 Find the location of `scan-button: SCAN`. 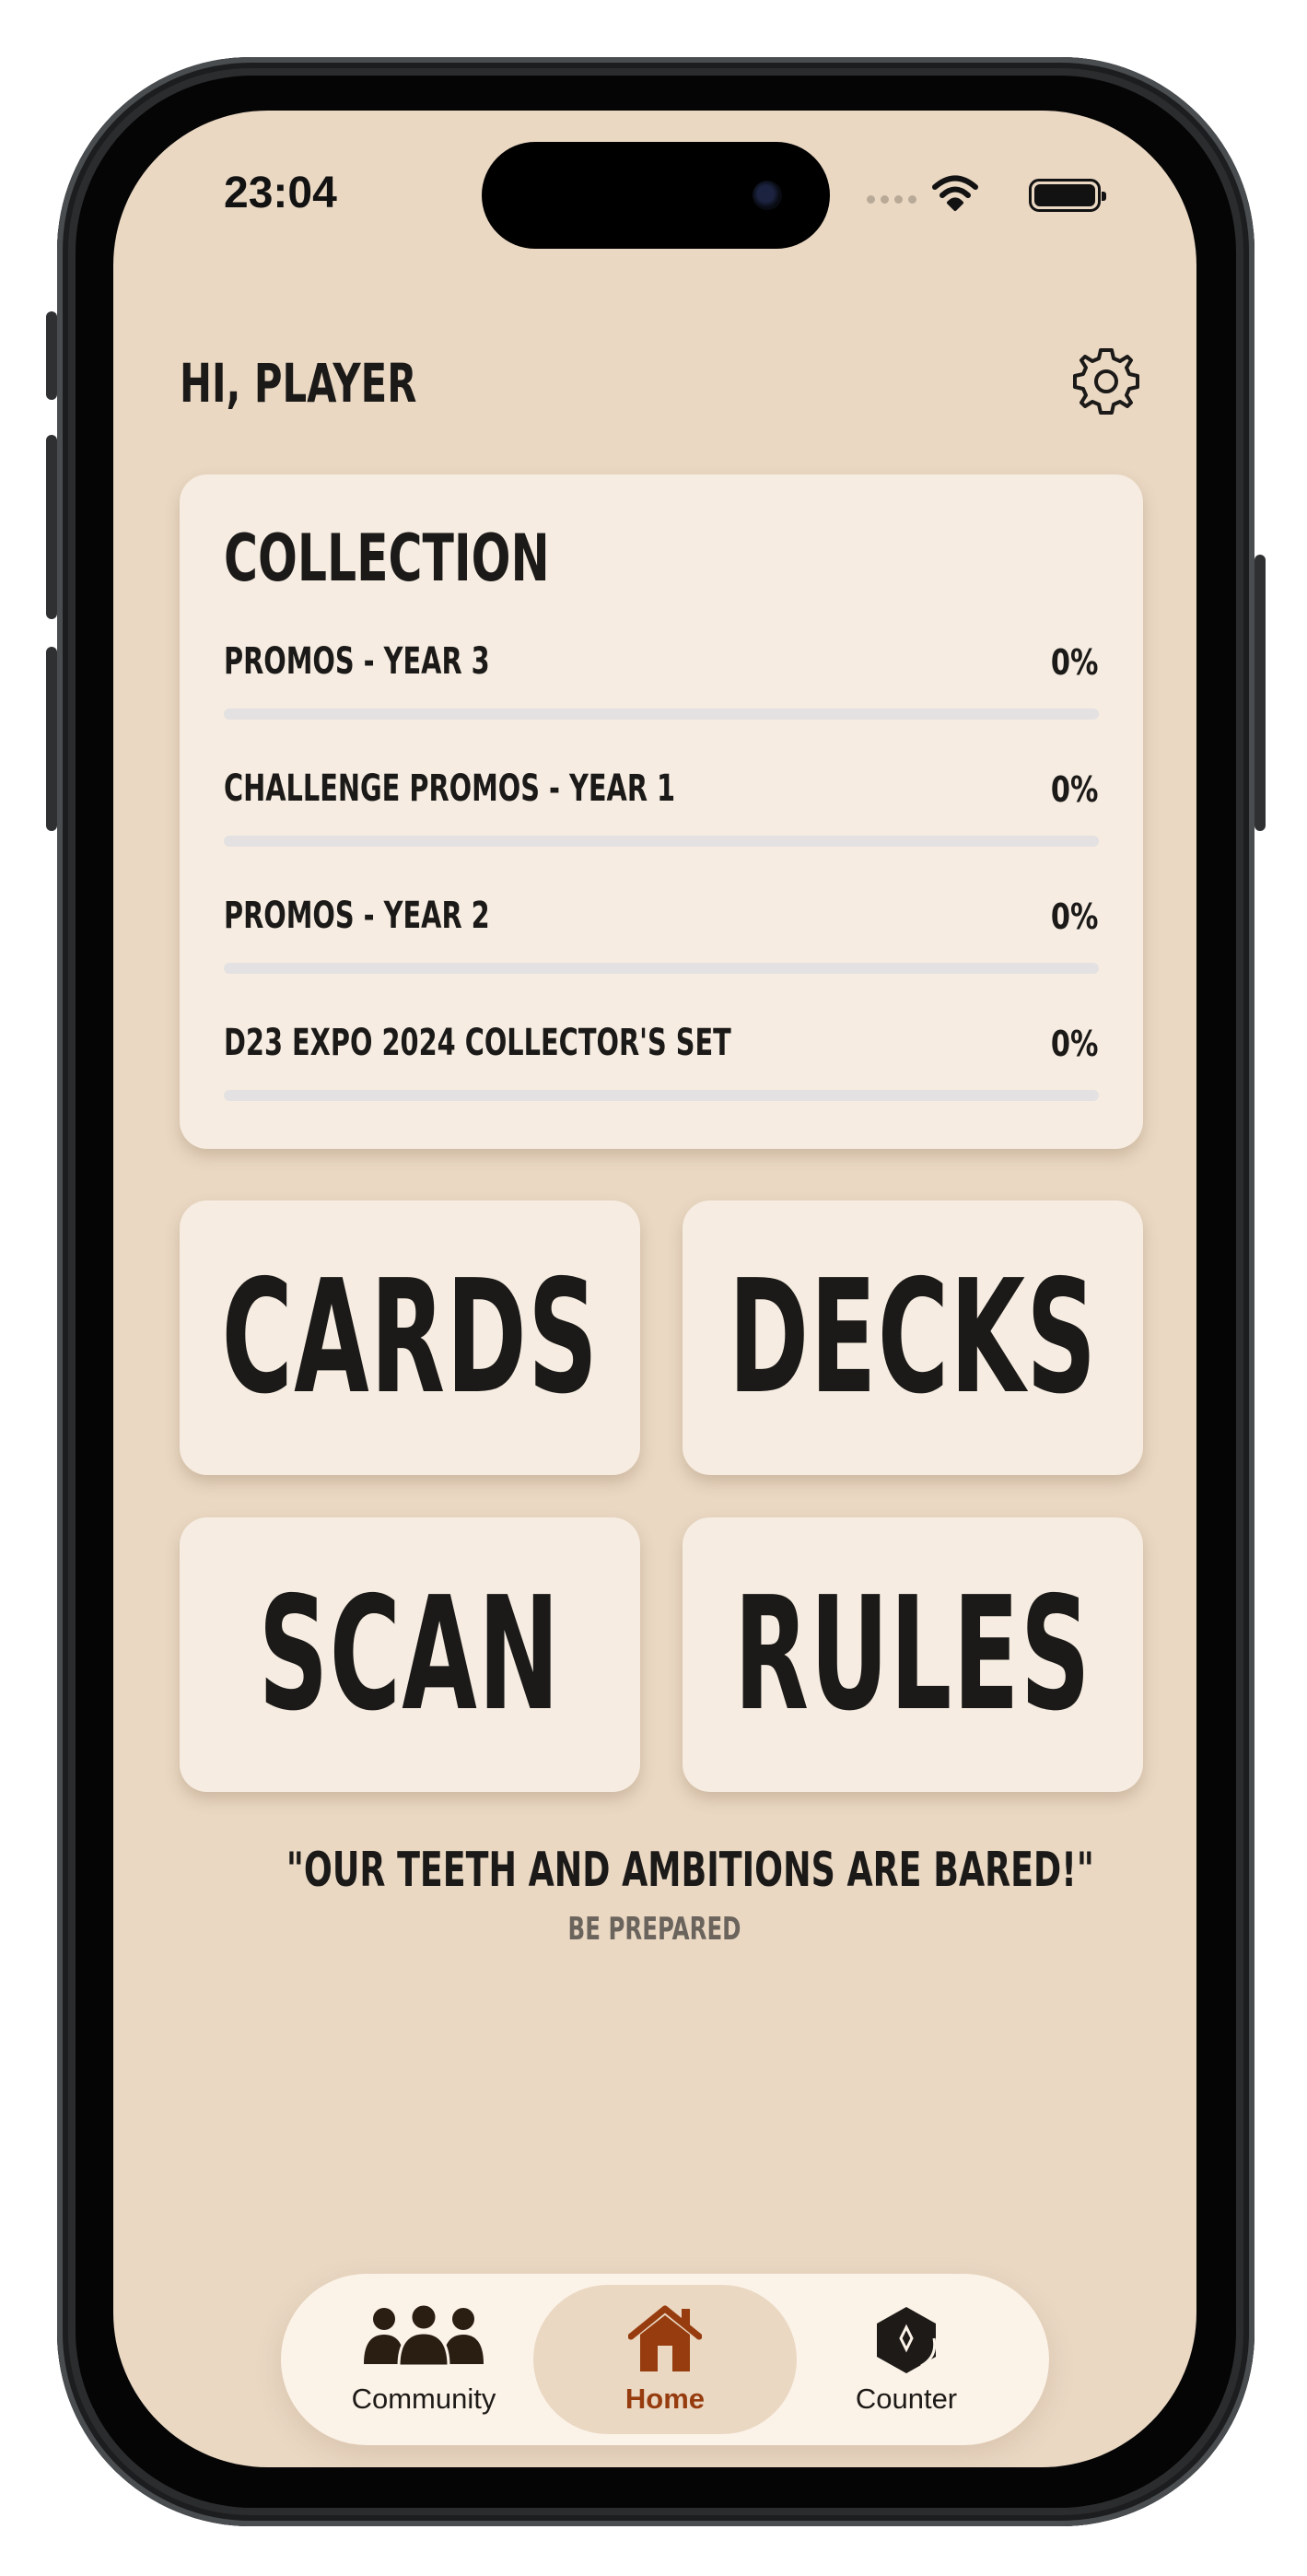

scan-button: SCAN is located at coordinates (410, 1654).